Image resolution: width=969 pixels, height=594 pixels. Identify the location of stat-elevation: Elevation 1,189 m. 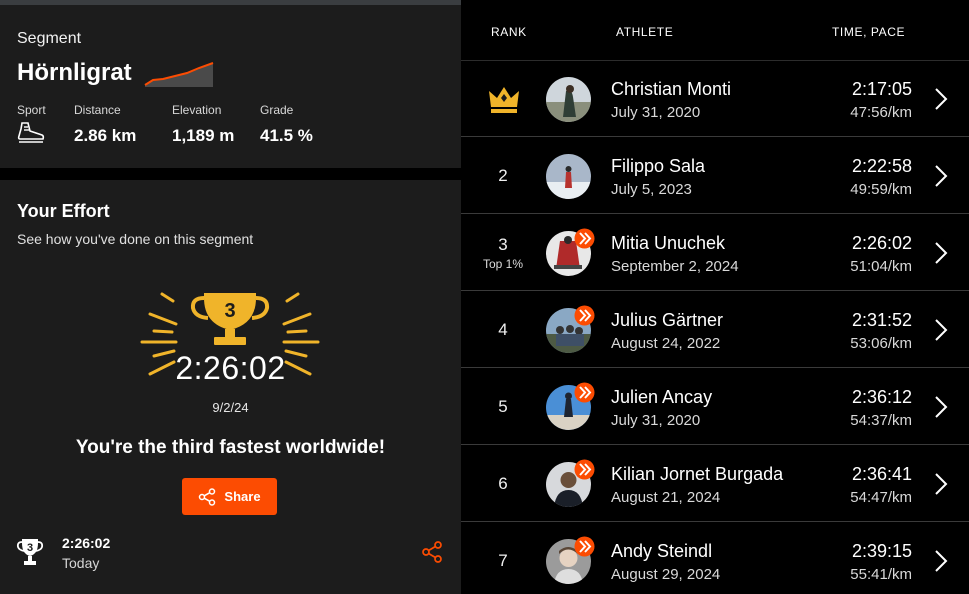
(203, 124).